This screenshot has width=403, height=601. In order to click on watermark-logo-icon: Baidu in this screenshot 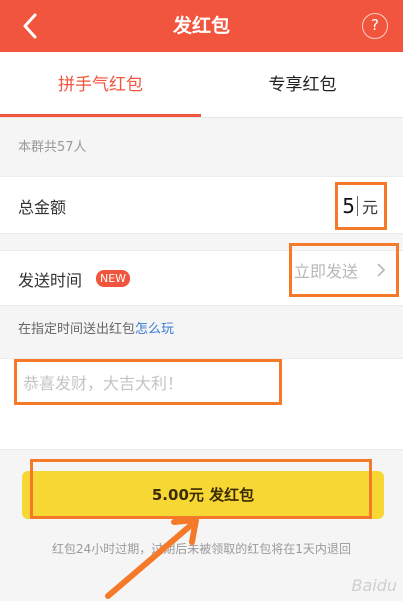, I will do `click(374, 585)`.